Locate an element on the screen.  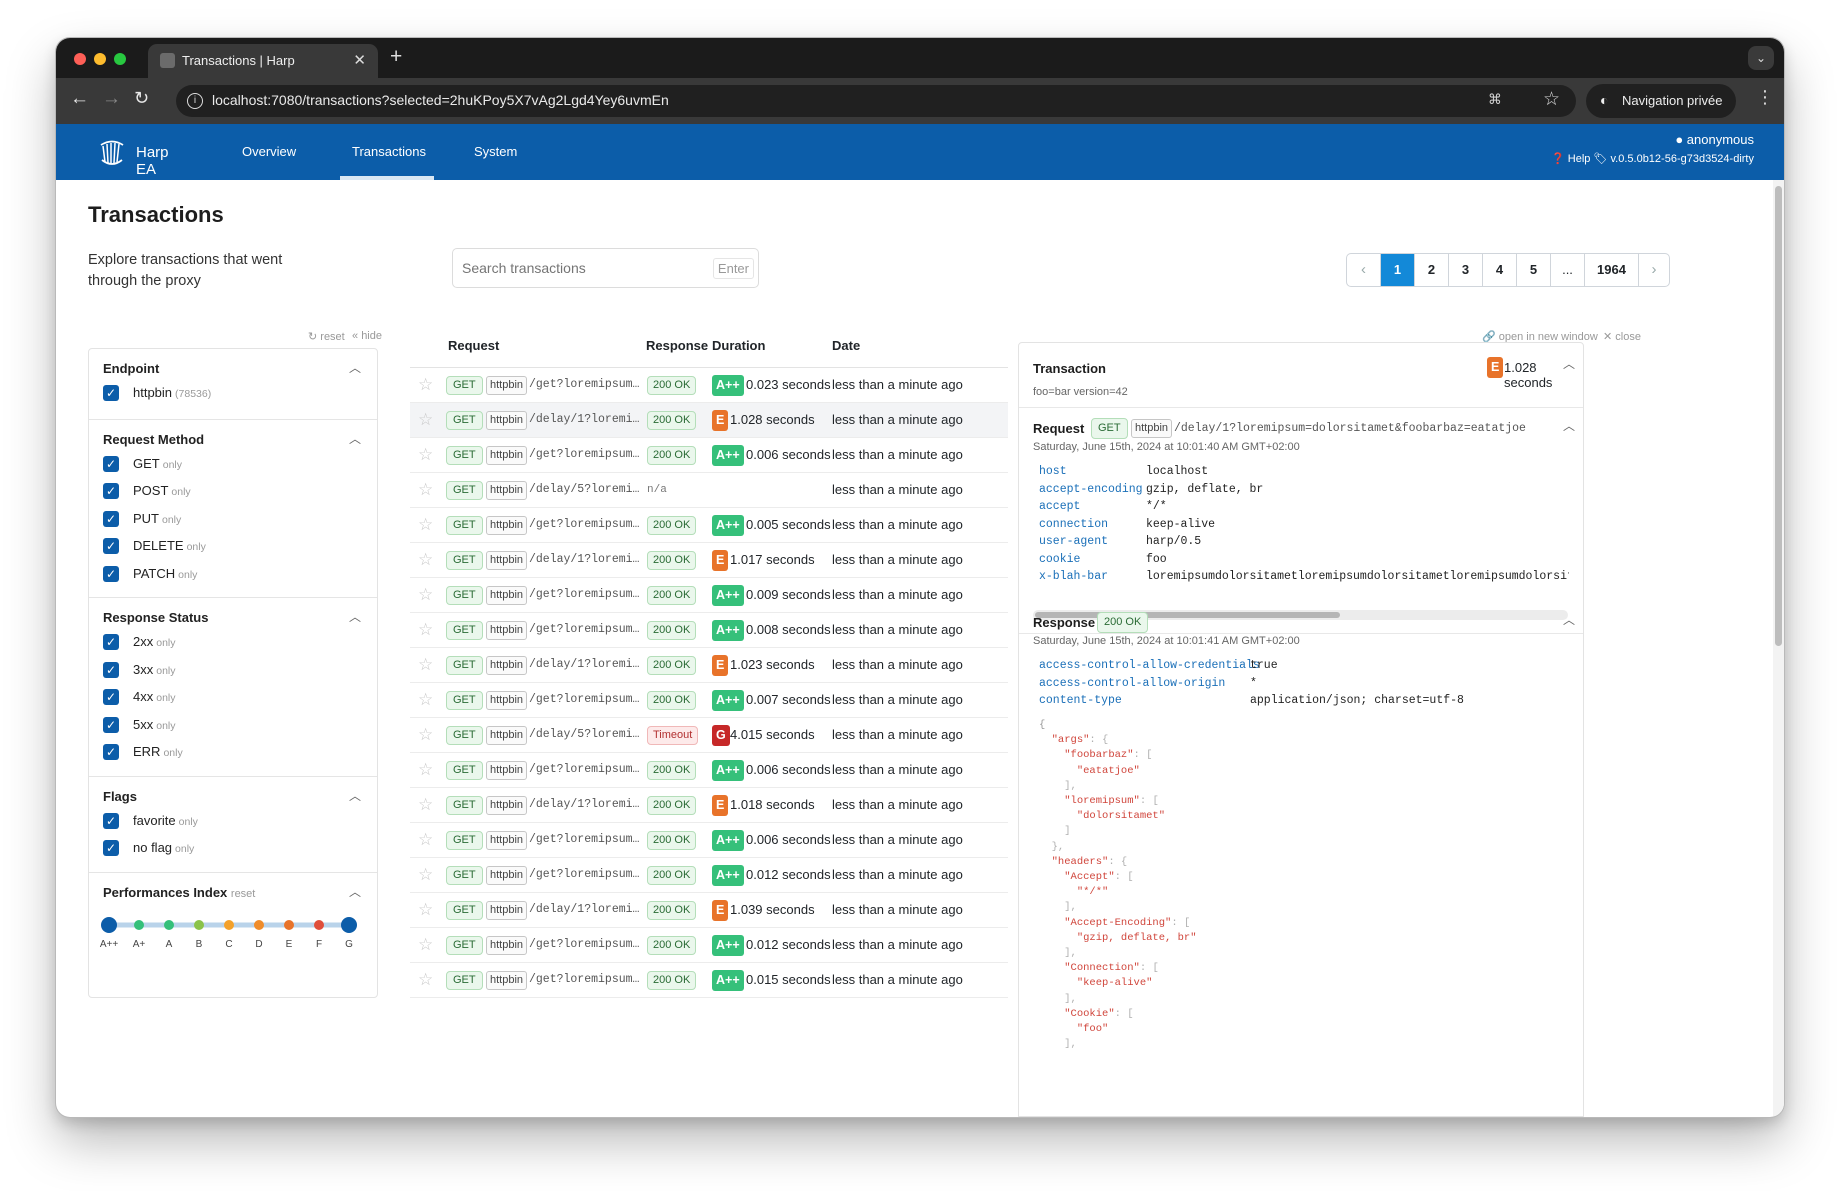
nav-transactions: Transactions is located at coordinates (389, 151).